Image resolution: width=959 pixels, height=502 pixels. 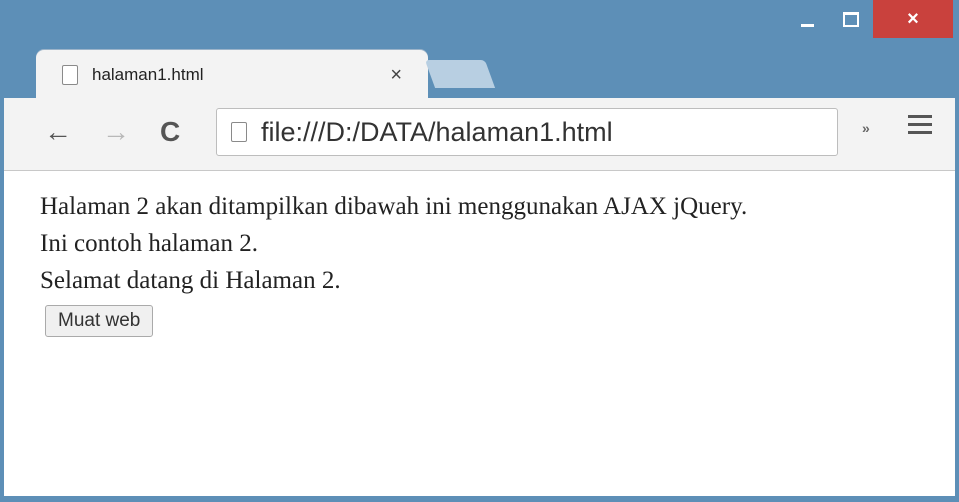 What do you see at coordinates (232, 75) in the screenshot?
I see `tab-halaman1: halaman1.html ×` at bounding box center [232, 75].